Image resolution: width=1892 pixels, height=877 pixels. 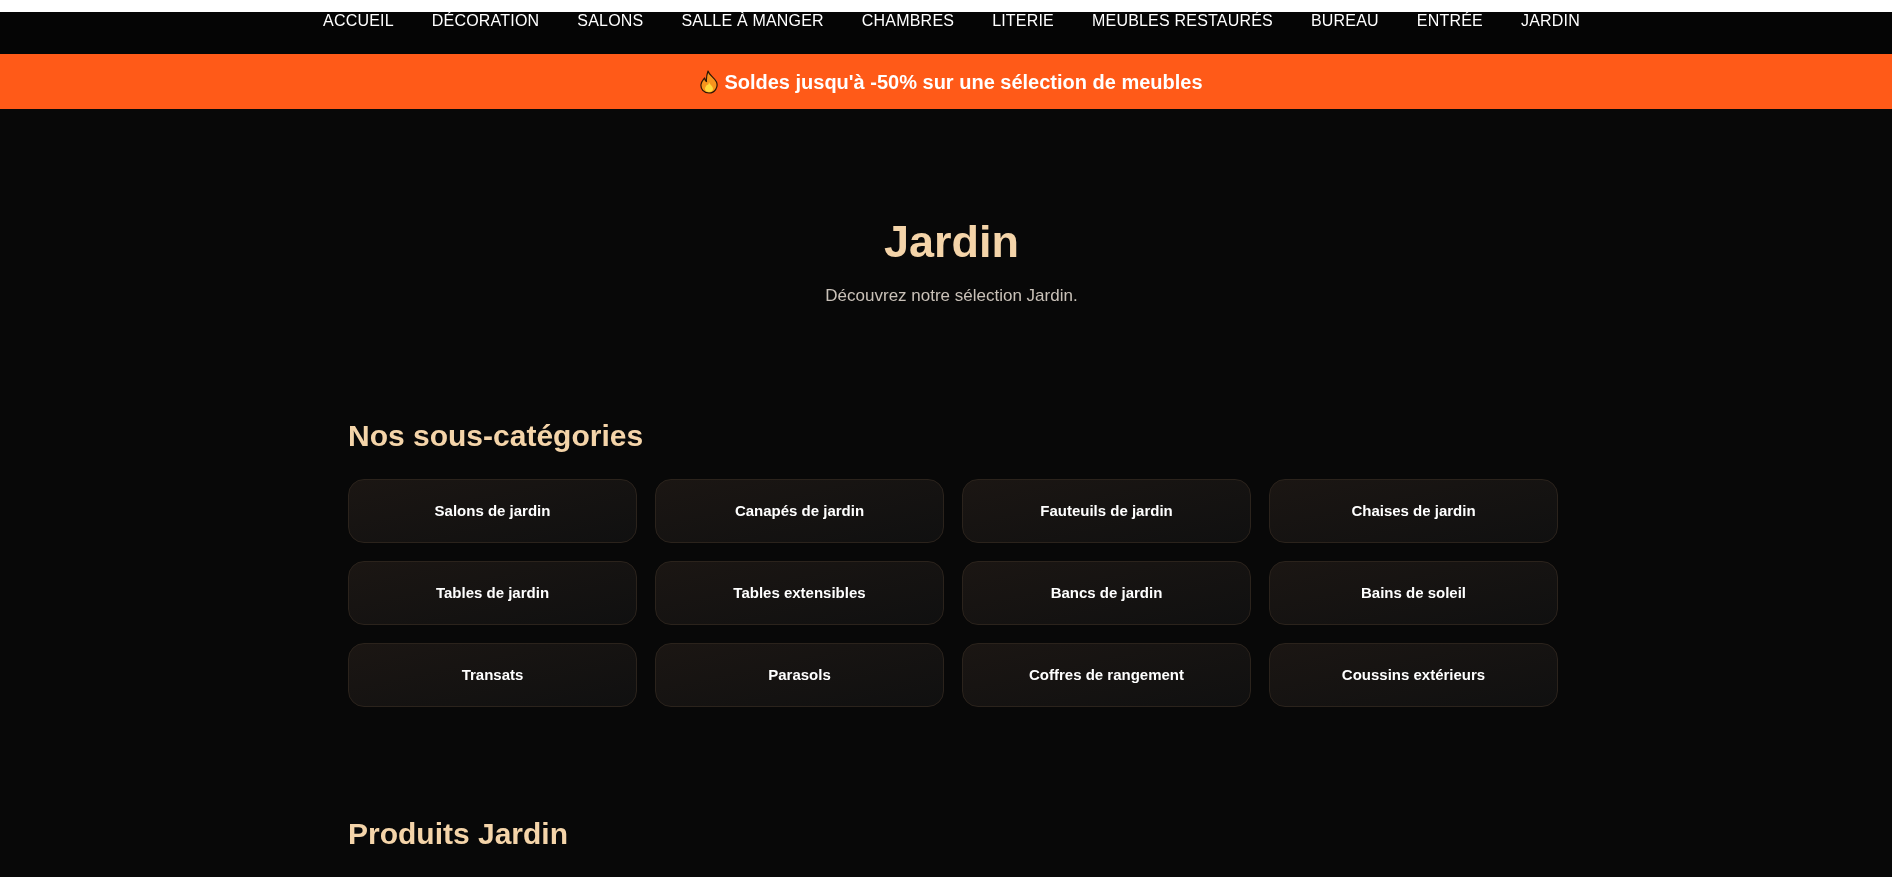 I want to click on subcategory-card: Fauteuils de jardin, so click(x=1106, y=511).